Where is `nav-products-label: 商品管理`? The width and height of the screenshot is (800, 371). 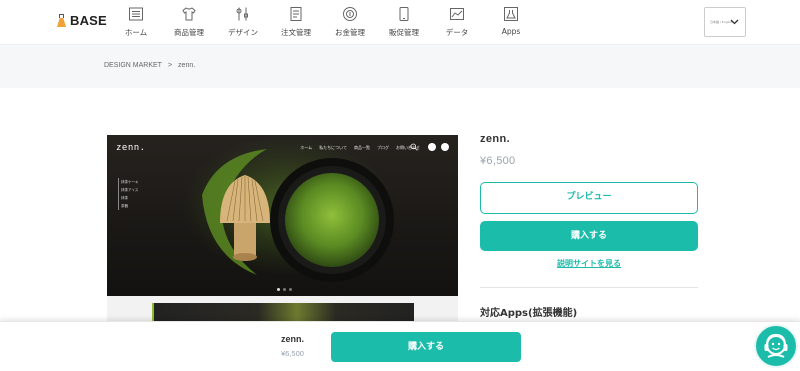 nav-products-label: 商品管理 is located at coordinates (189, 32).